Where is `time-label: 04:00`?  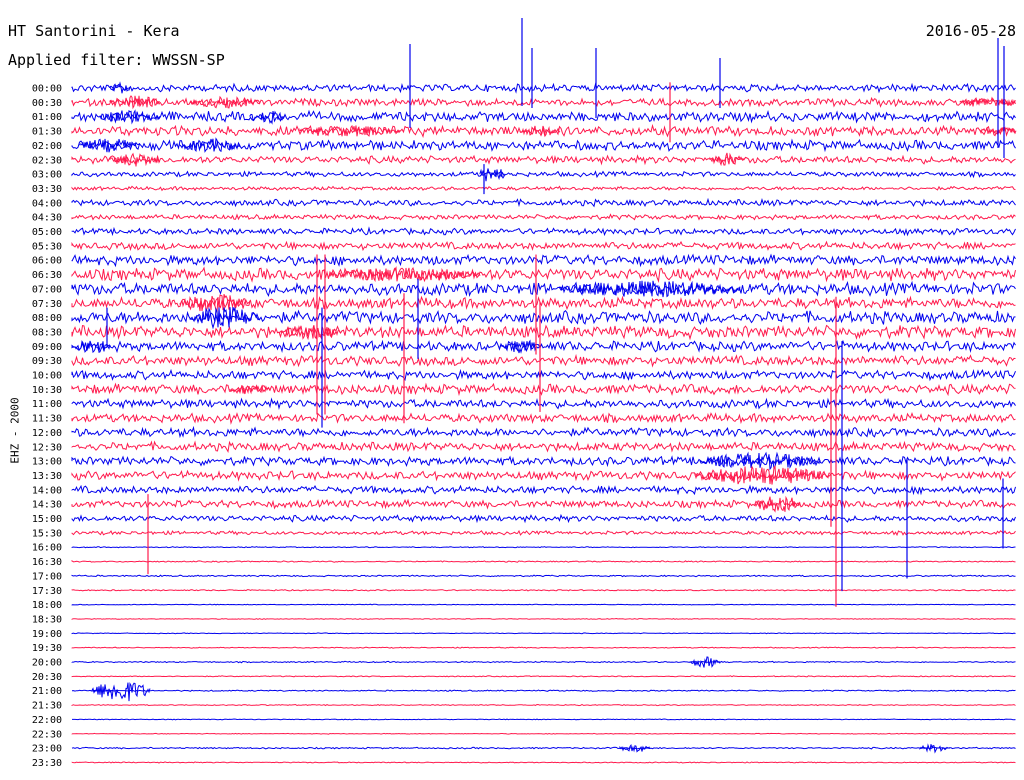
time-label: 04:00 is located at coordinates (47, 203).